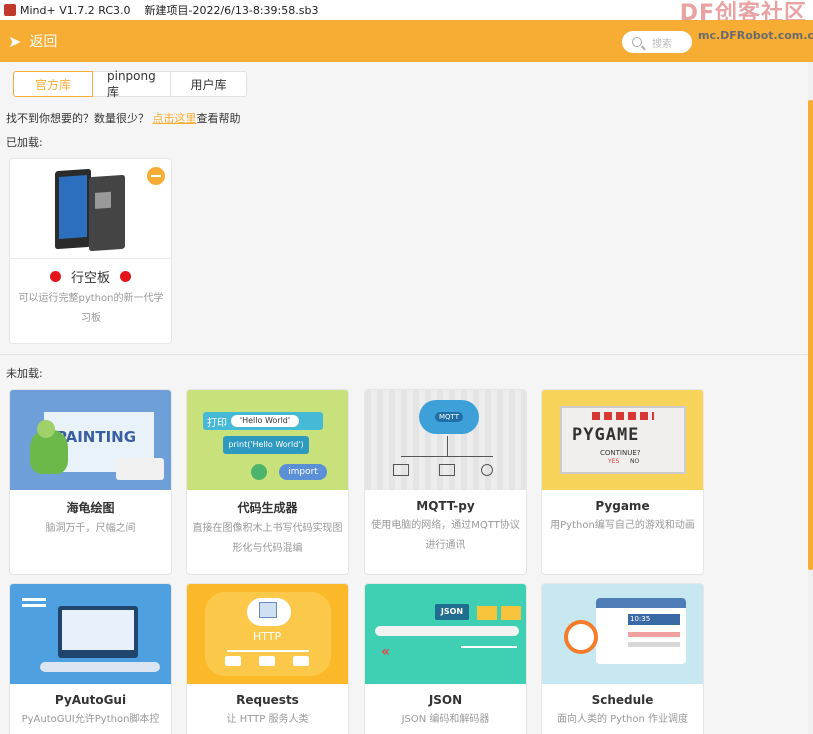 The height and width of the screenshot is (734, 813). Describe the element at coordinates (218, 118) in the screenshot. I see `help-suffix: 查看帮助` at that location.